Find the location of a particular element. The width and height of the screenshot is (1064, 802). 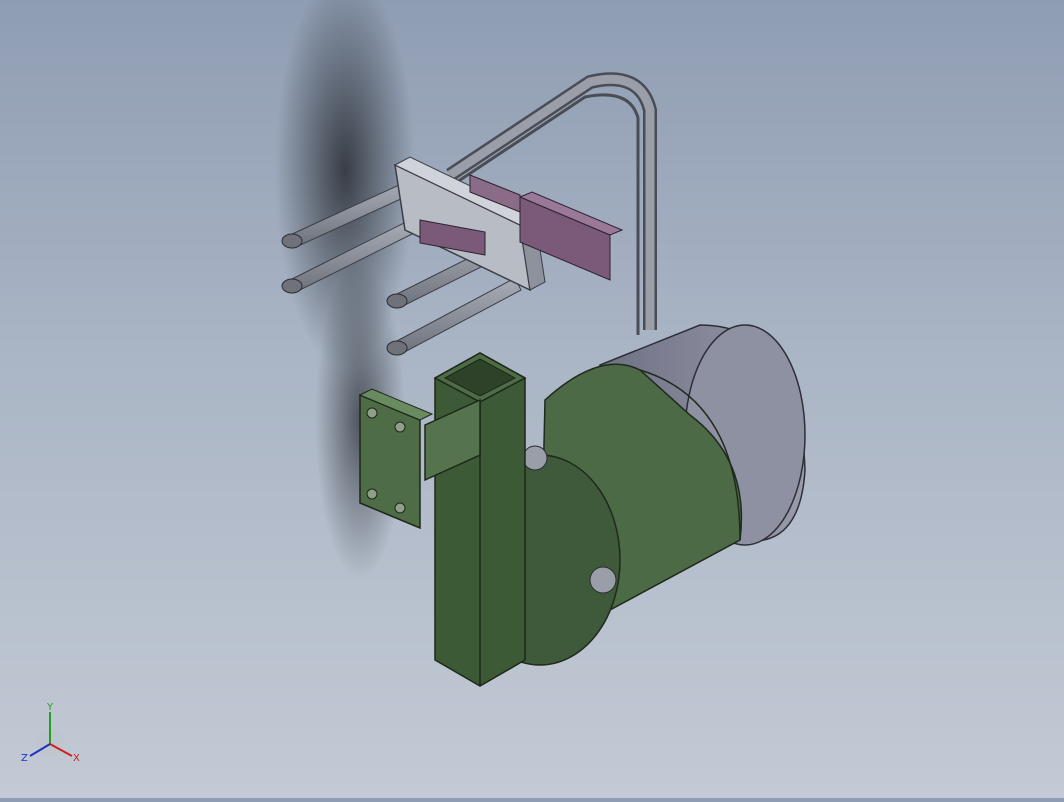

x-axis-label: X is located at coordinates (76, 758).